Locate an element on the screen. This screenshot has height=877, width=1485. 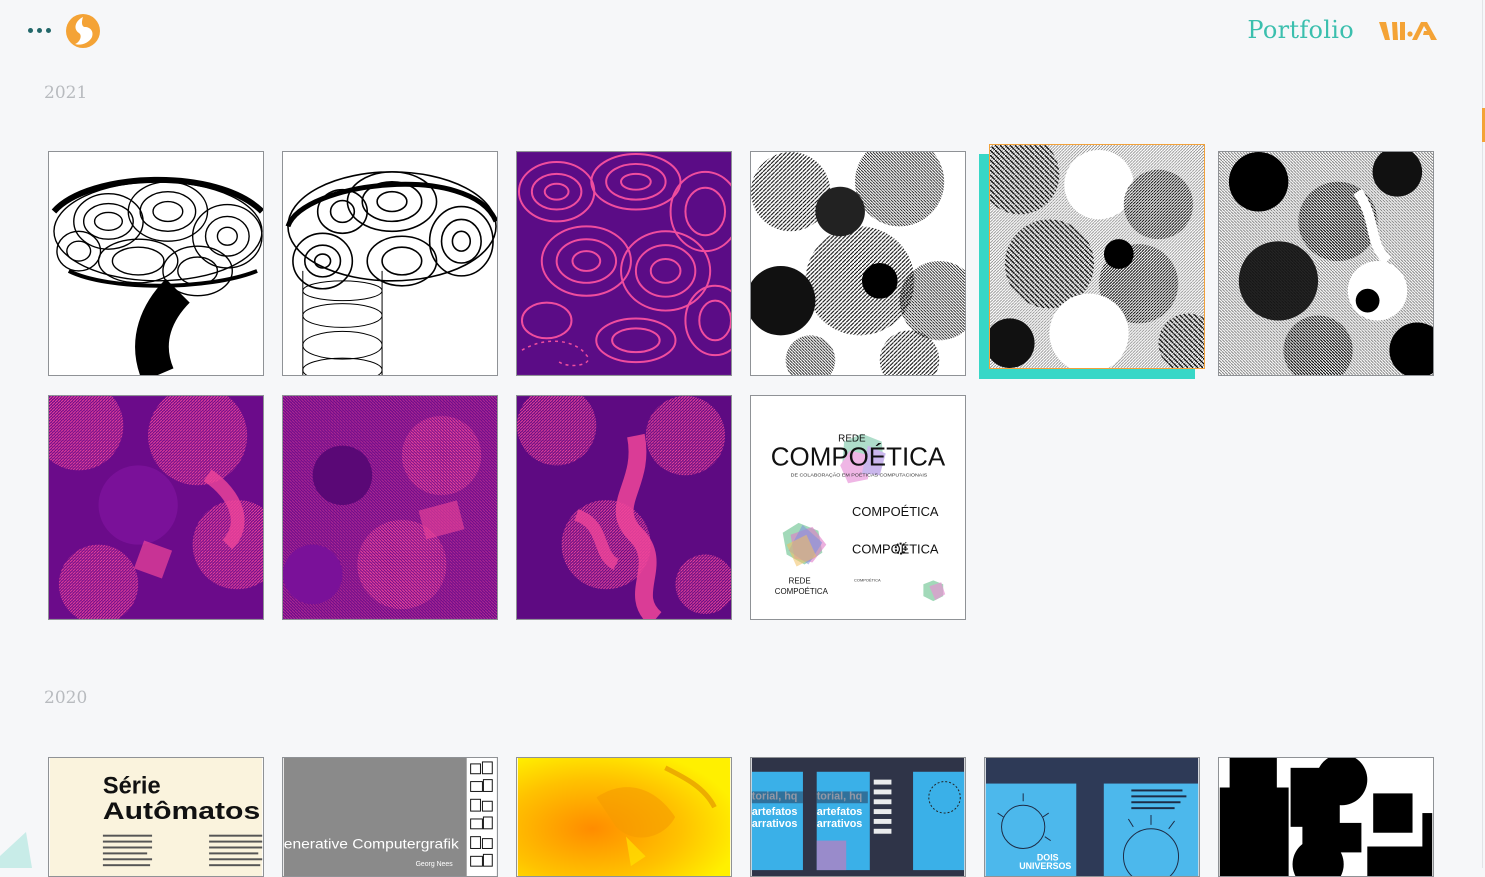
pink-swirls-artwork is located at coordinates (624, 263).